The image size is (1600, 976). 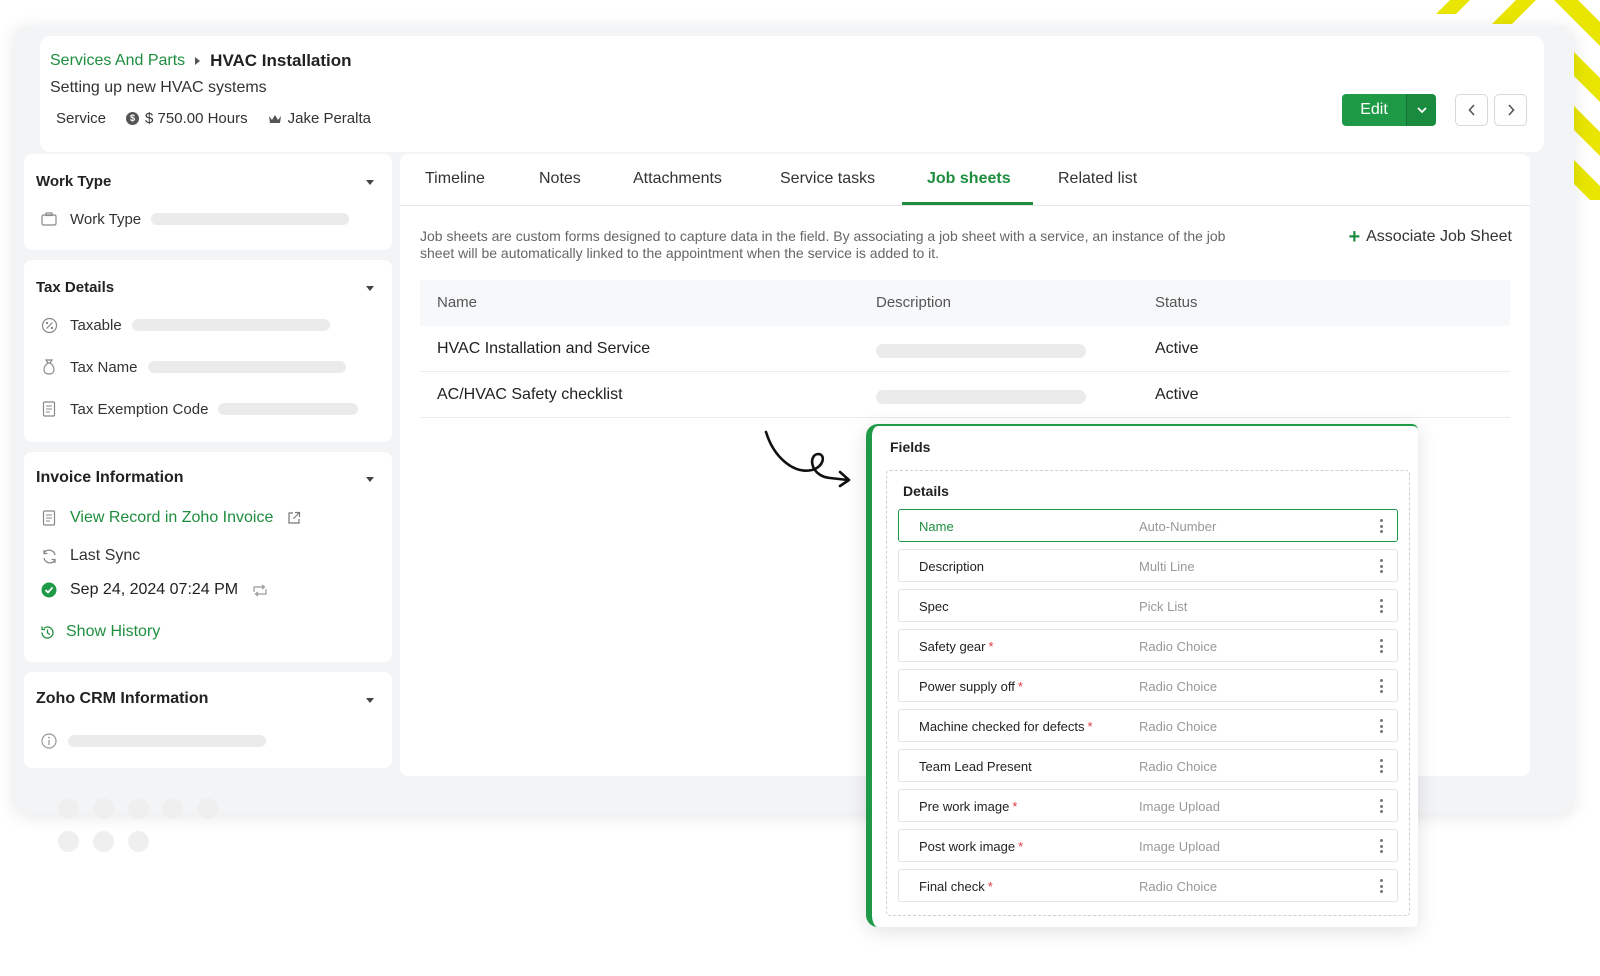 What do you see at coordinates (1163, 606) in the screenshot?
I see `field-type: Pick List` at bounding box center [1163, 606].